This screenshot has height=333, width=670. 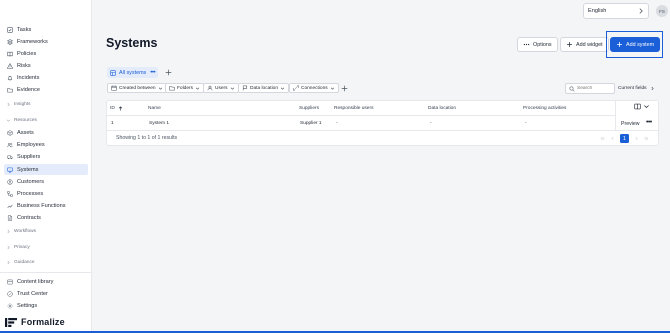 What do you see at coordinates (159, 123) in the screenshot?
I see `cell-name: System 1` at bounding box center [159, 123].